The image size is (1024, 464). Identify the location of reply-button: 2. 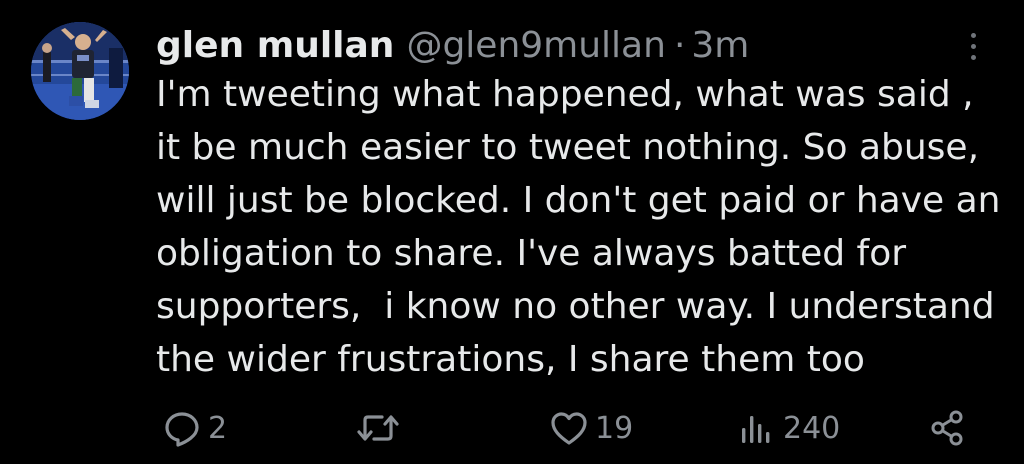
(194, 428).